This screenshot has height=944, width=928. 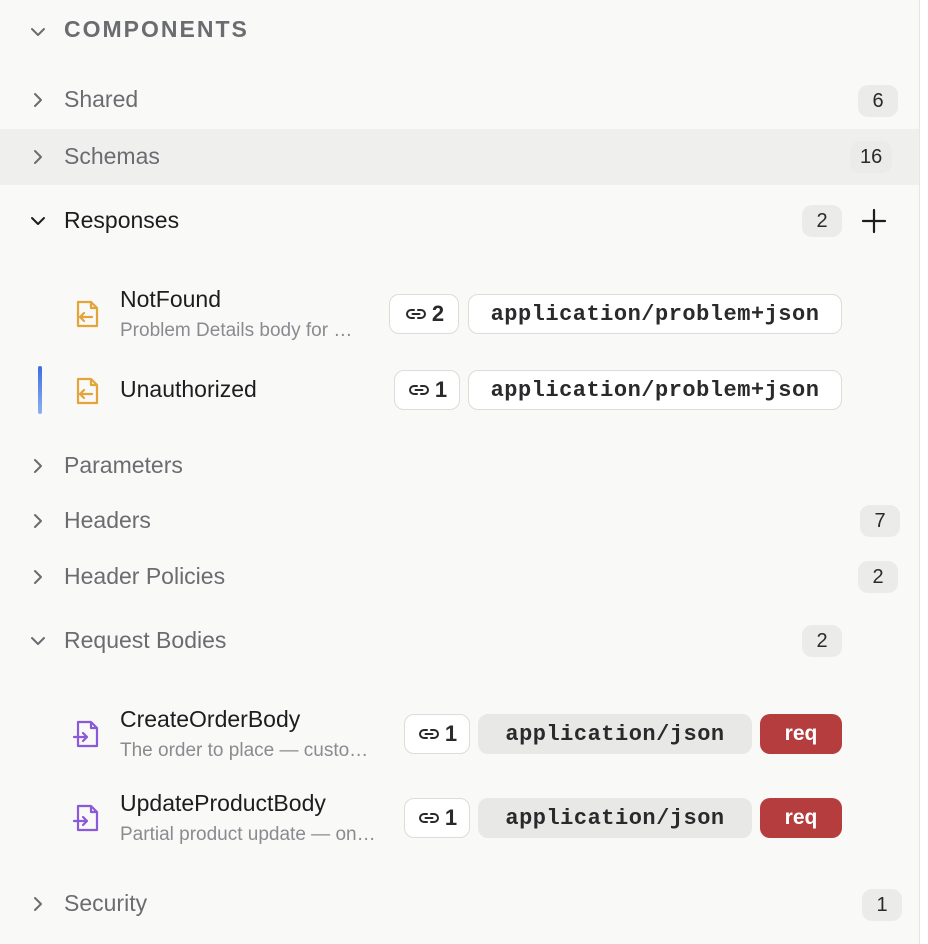 What do you see at coordinates (123, 465) in the screenshot?
I see `section-label: Parameters` at bounding box center [123, 465].